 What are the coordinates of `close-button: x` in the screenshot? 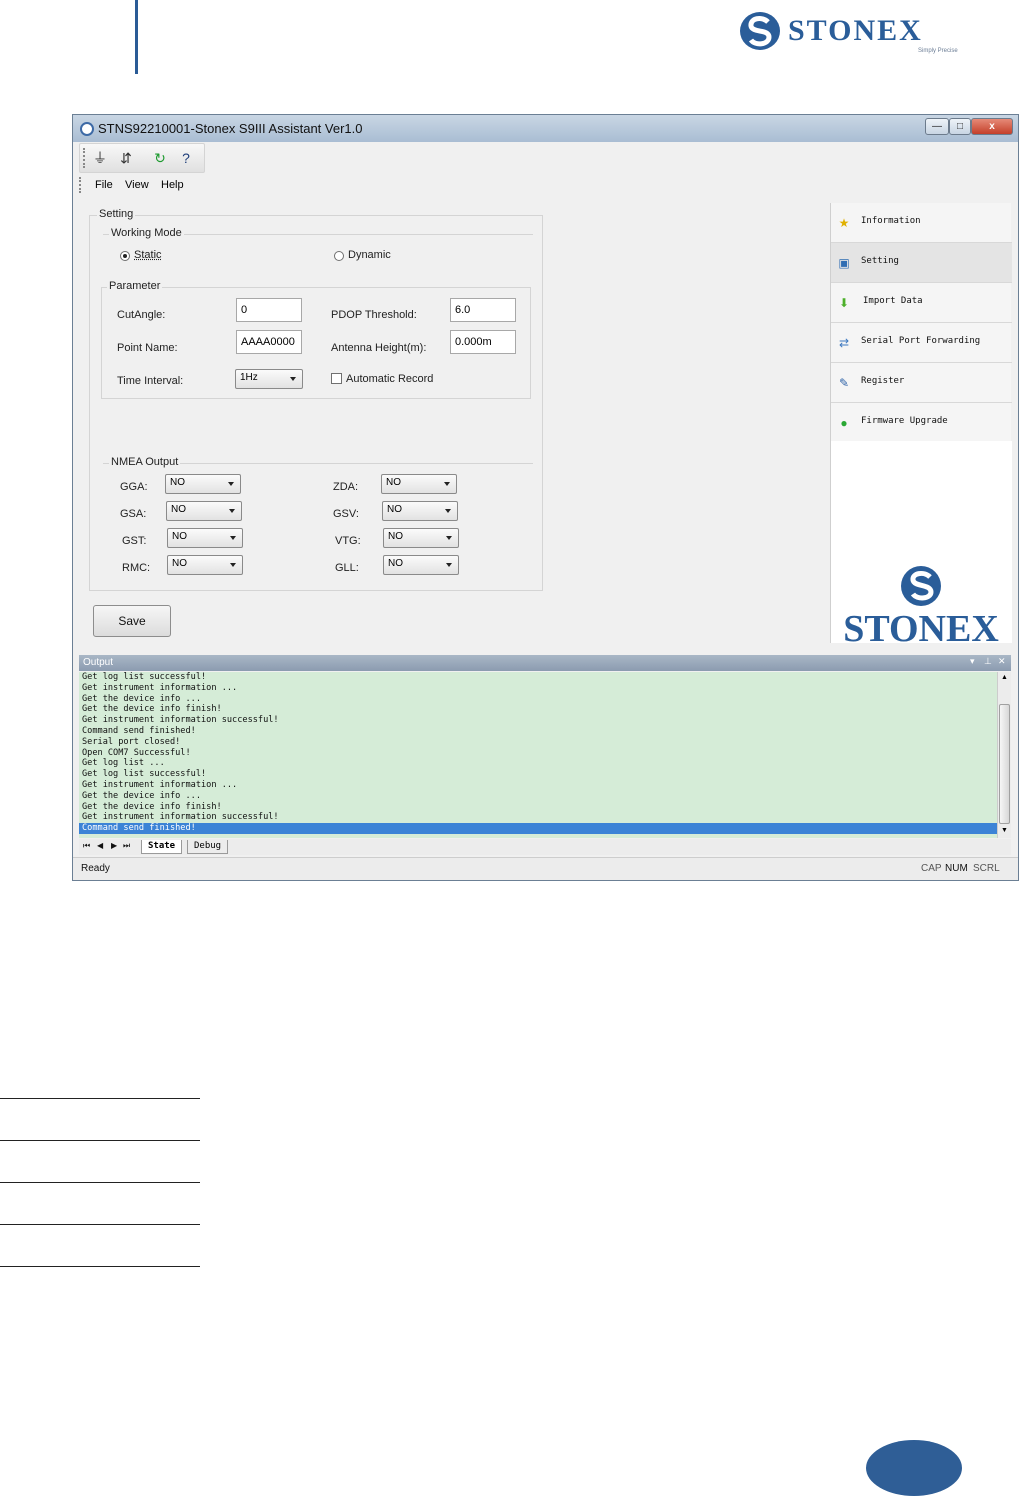 It's located at (992, 126).